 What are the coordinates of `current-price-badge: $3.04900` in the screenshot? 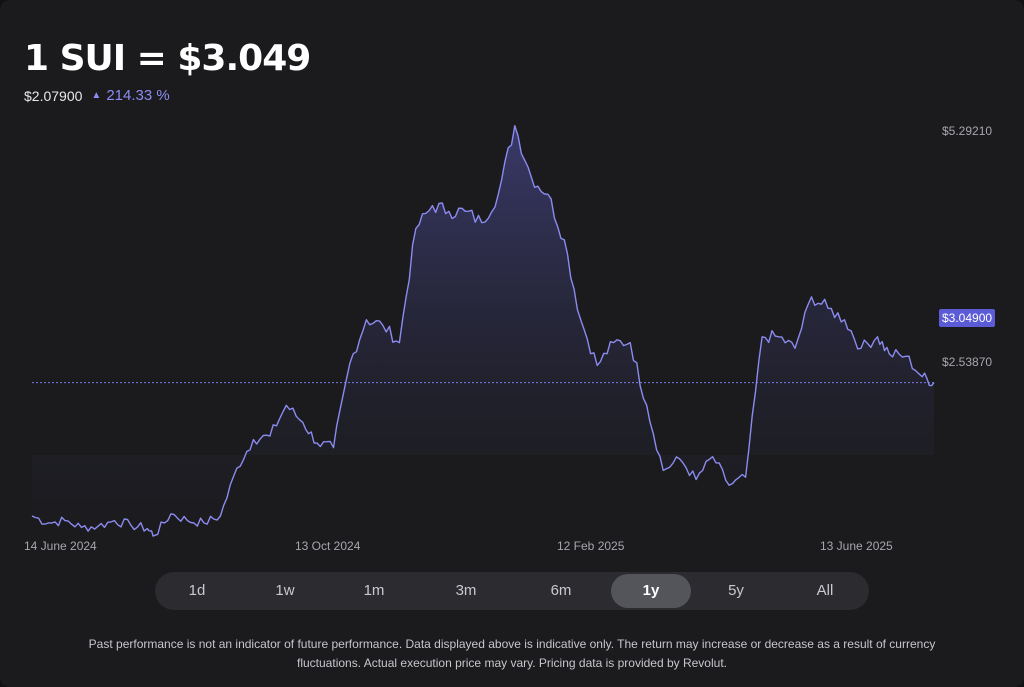 It's located at (967, 318).